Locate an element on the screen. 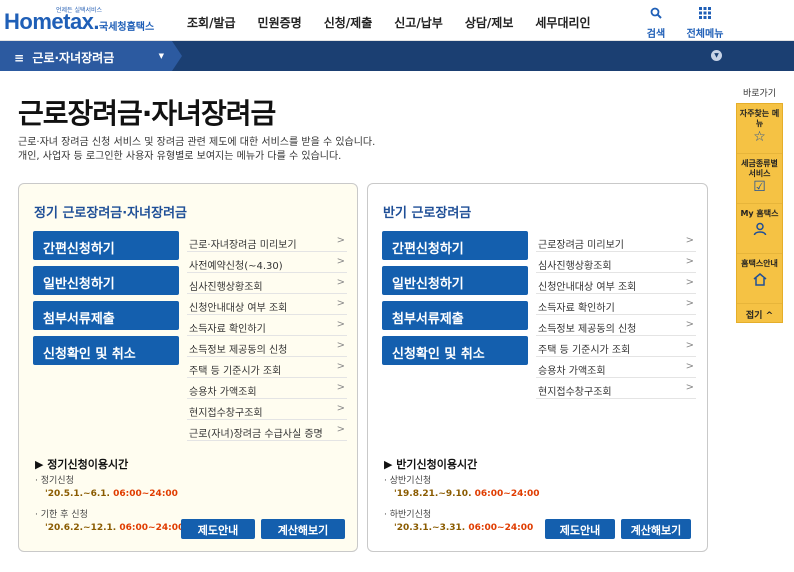 The image size is (794, 572). list-item: 근로장려금 미리보기 > is located at coordinates (616, 241).